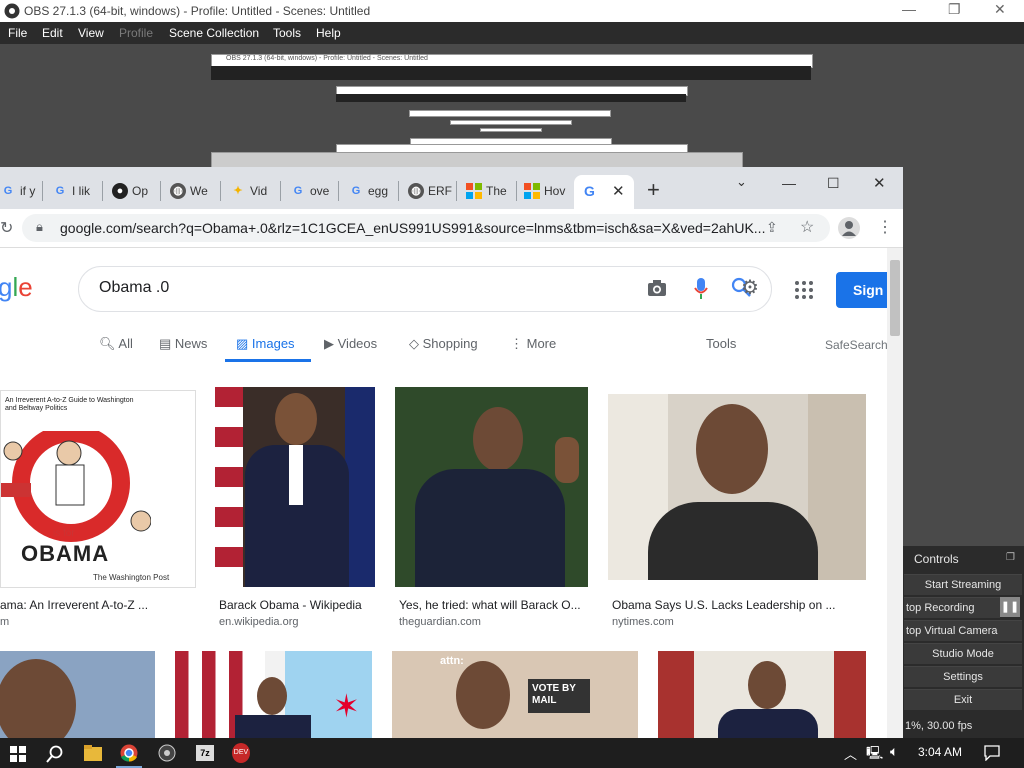 The width and height of the screenshot is (1024, 768). Describe the element at coordinates (290, 605) in the screenshot. I see `result-title-2: Barack Obama - Wikipedia` at that location.